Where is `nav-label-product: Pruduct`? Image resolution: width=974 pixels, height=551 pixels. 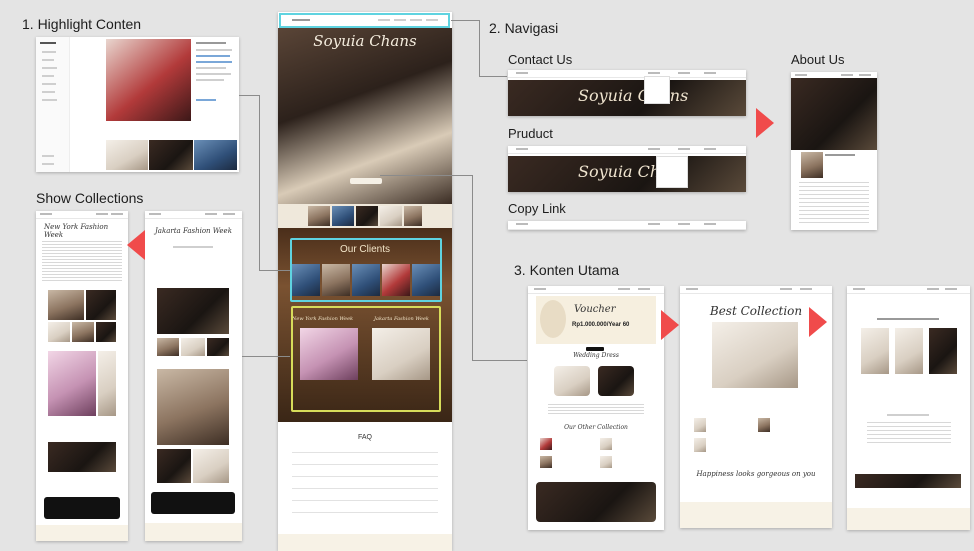
nav-label-product: Pruduct is located at coordinates (530, 133).